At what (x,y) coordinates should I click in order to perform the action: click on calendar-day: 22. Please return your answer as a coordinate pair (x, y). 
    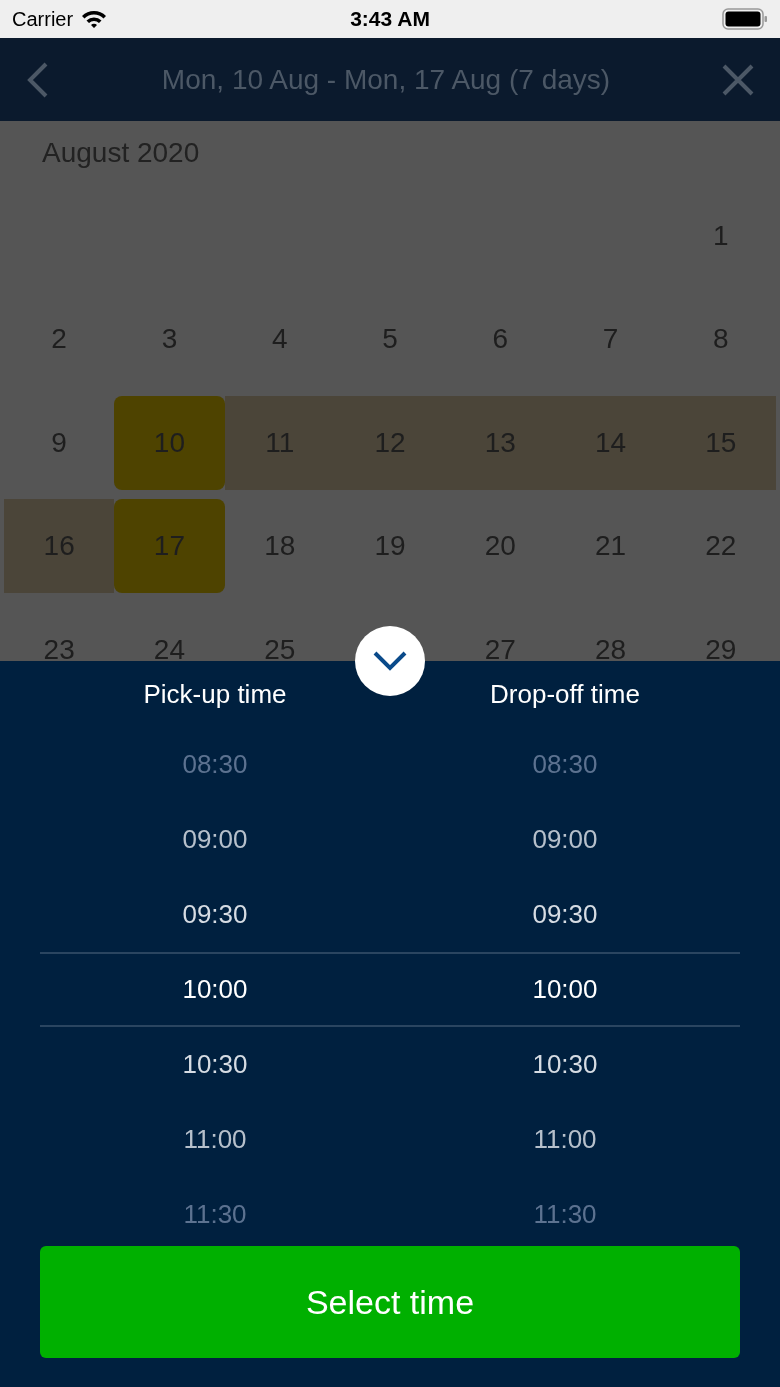
    Looking at the image, I should click on (720, 546).